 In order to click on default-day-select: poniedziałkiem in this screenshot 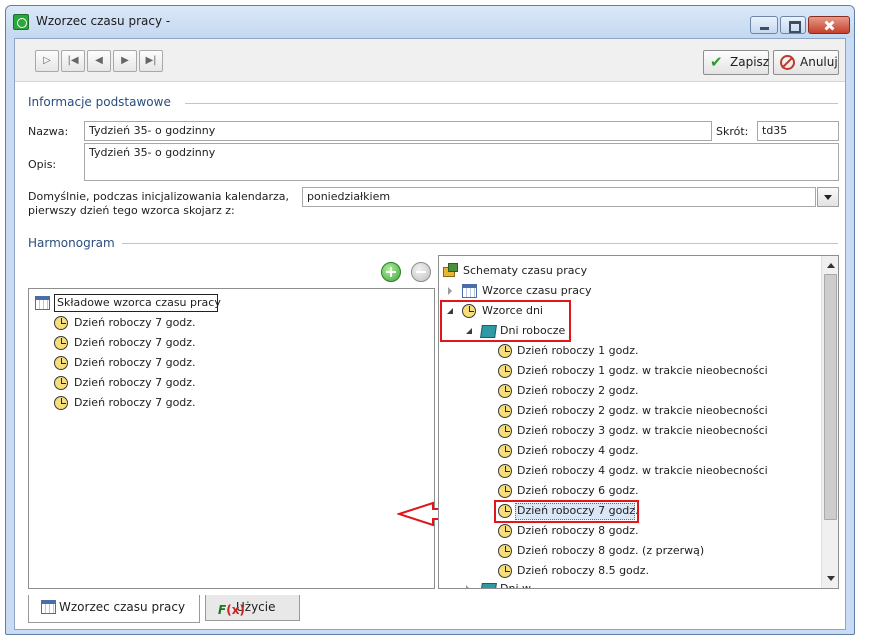, I will do `click(559, 197)`.